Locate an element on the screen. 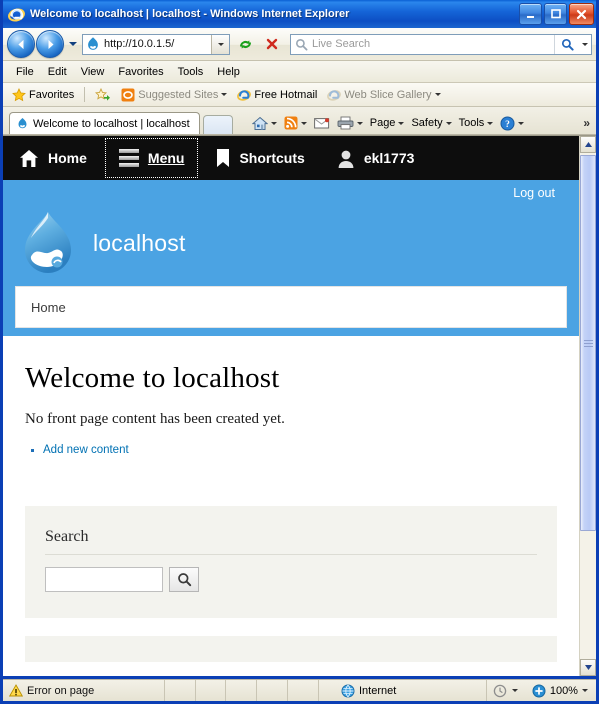  command-read-mail-button is located at coordinates (322, 123).